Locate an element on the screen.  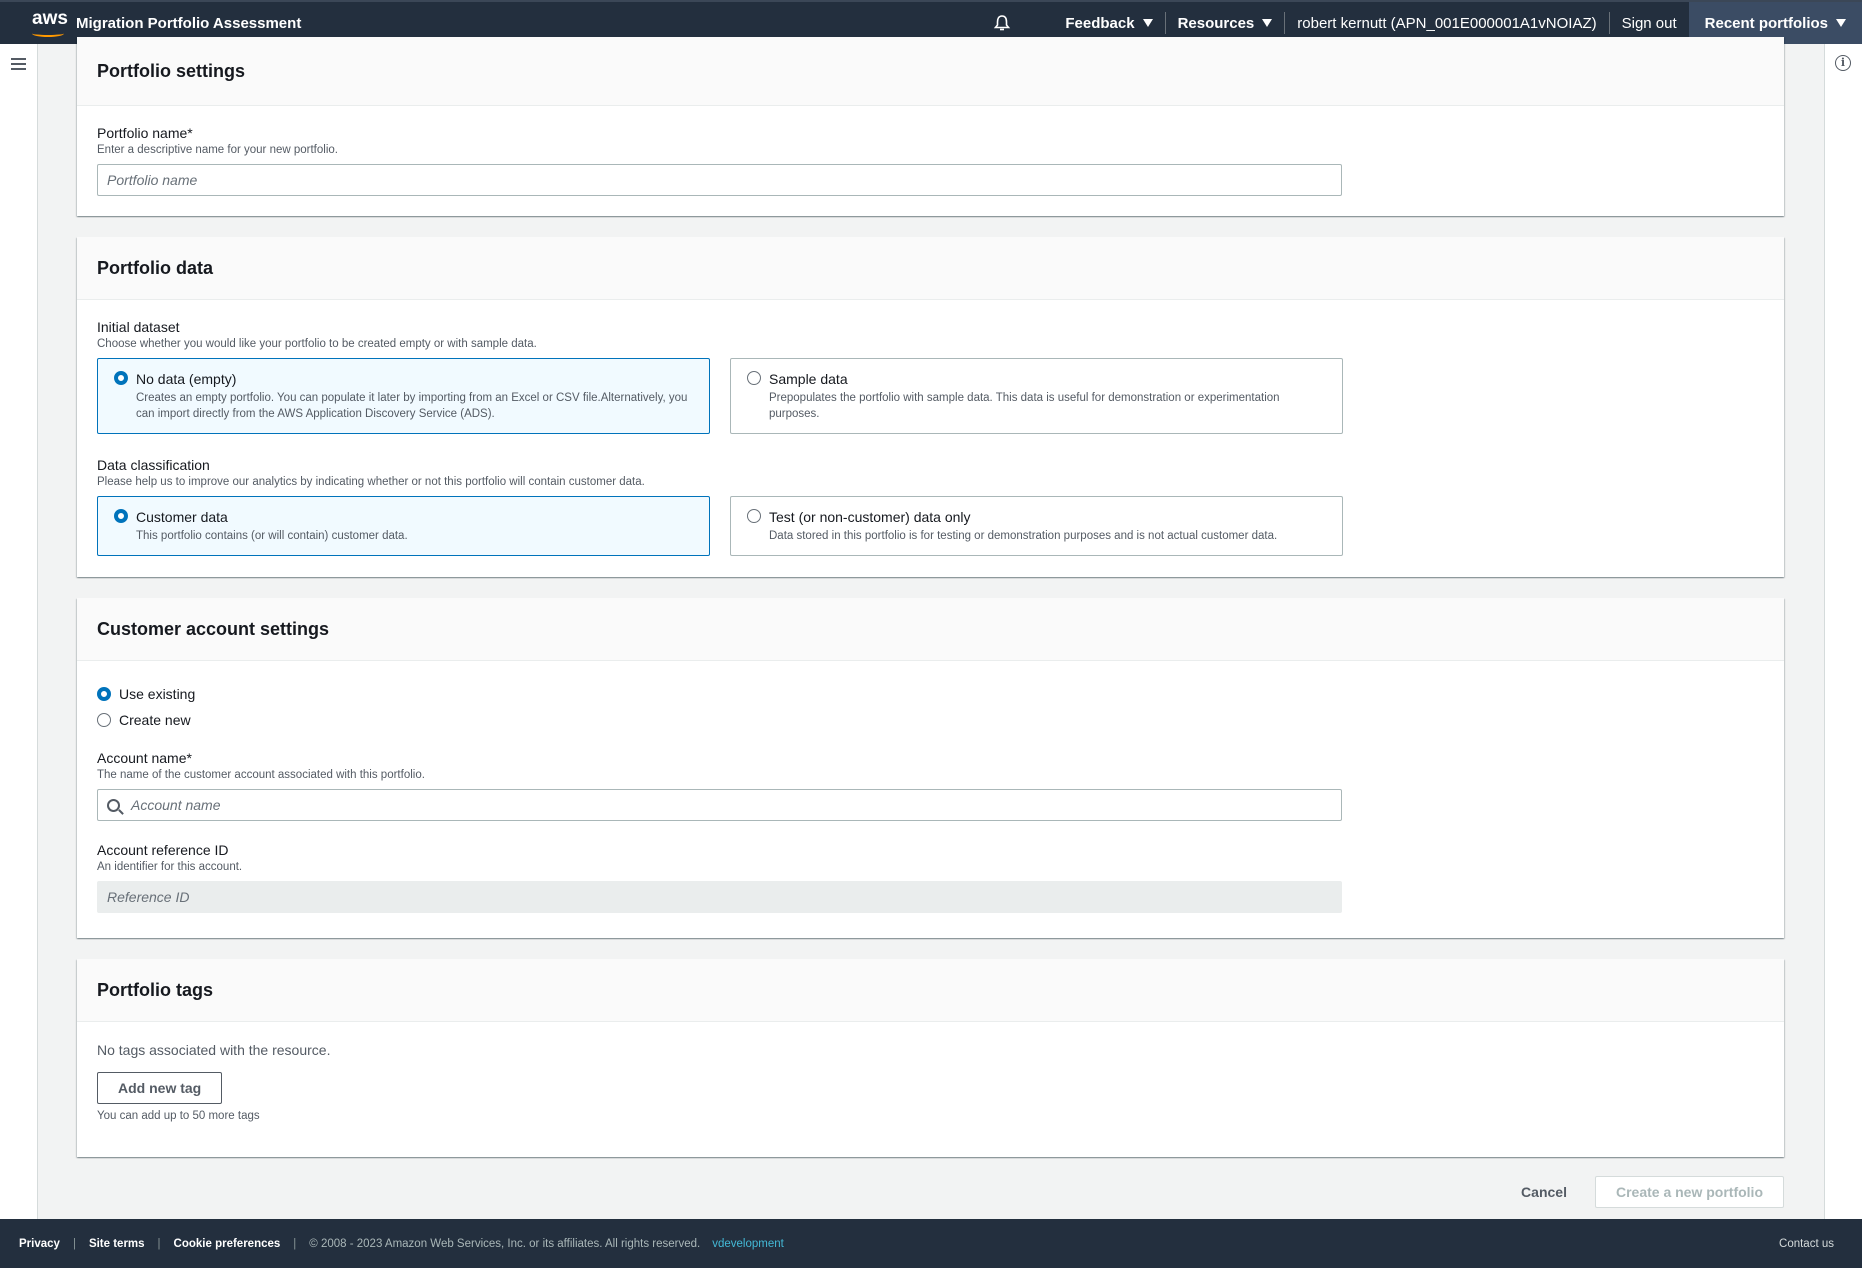
panel-header: Portfolio data is located at coordinates (930, 268).